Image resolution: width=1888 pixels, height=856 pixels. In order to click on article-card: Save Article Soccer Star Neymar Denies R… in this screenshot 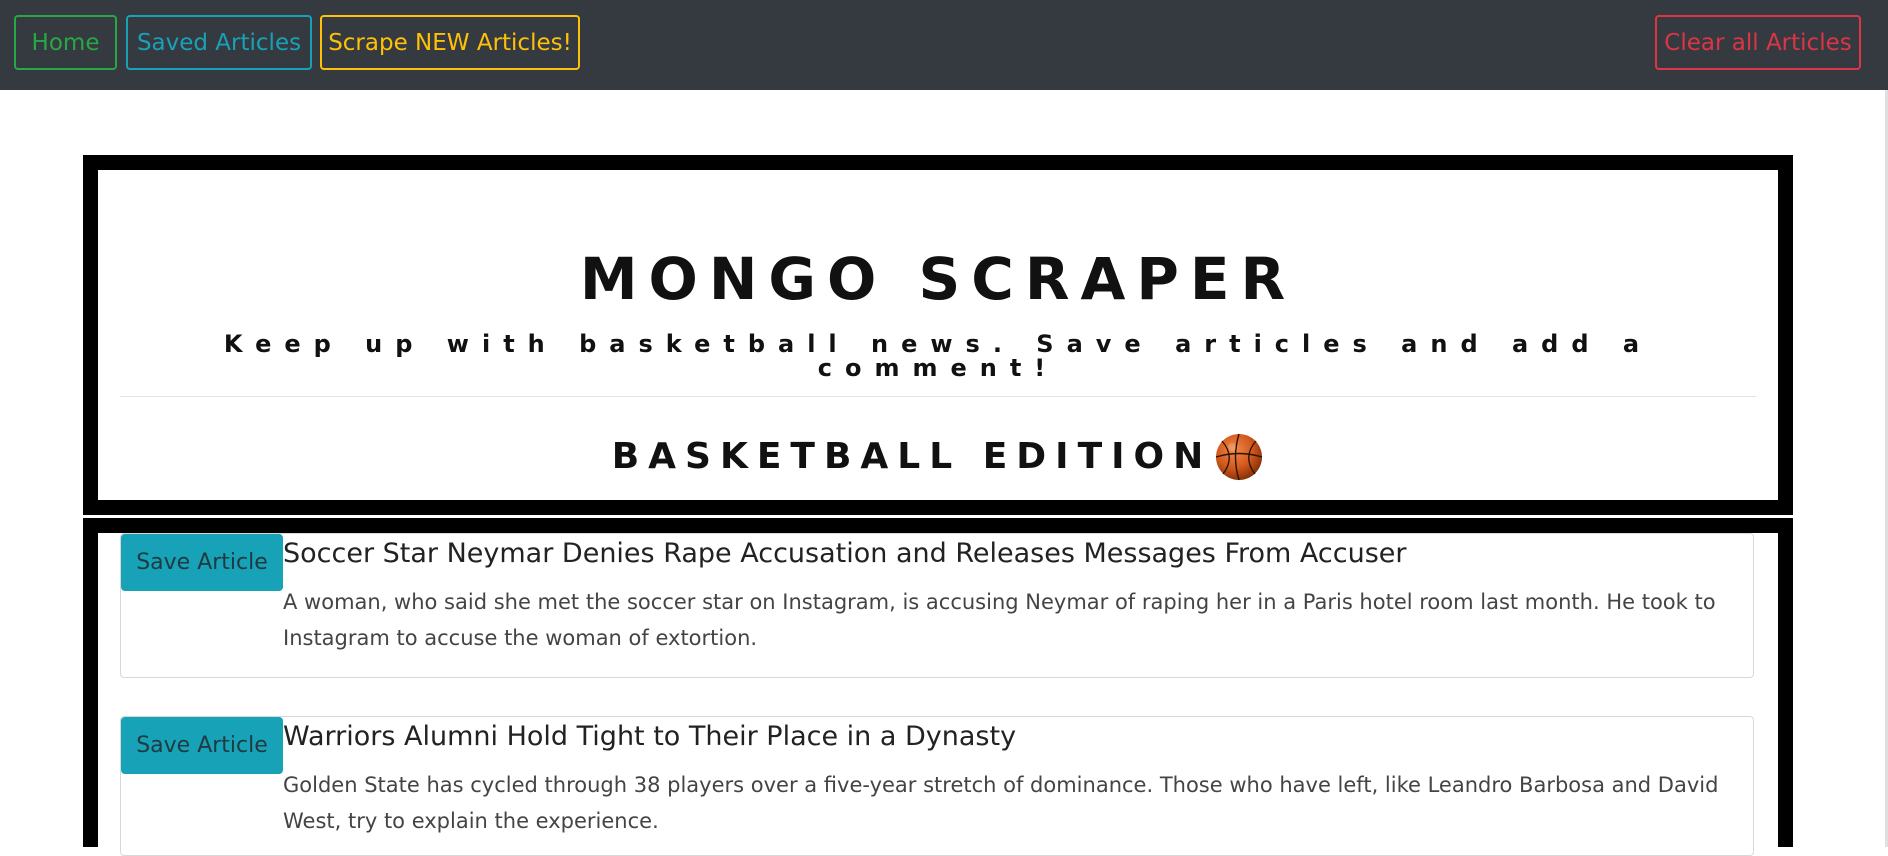, I will do `click(937, 605)`.